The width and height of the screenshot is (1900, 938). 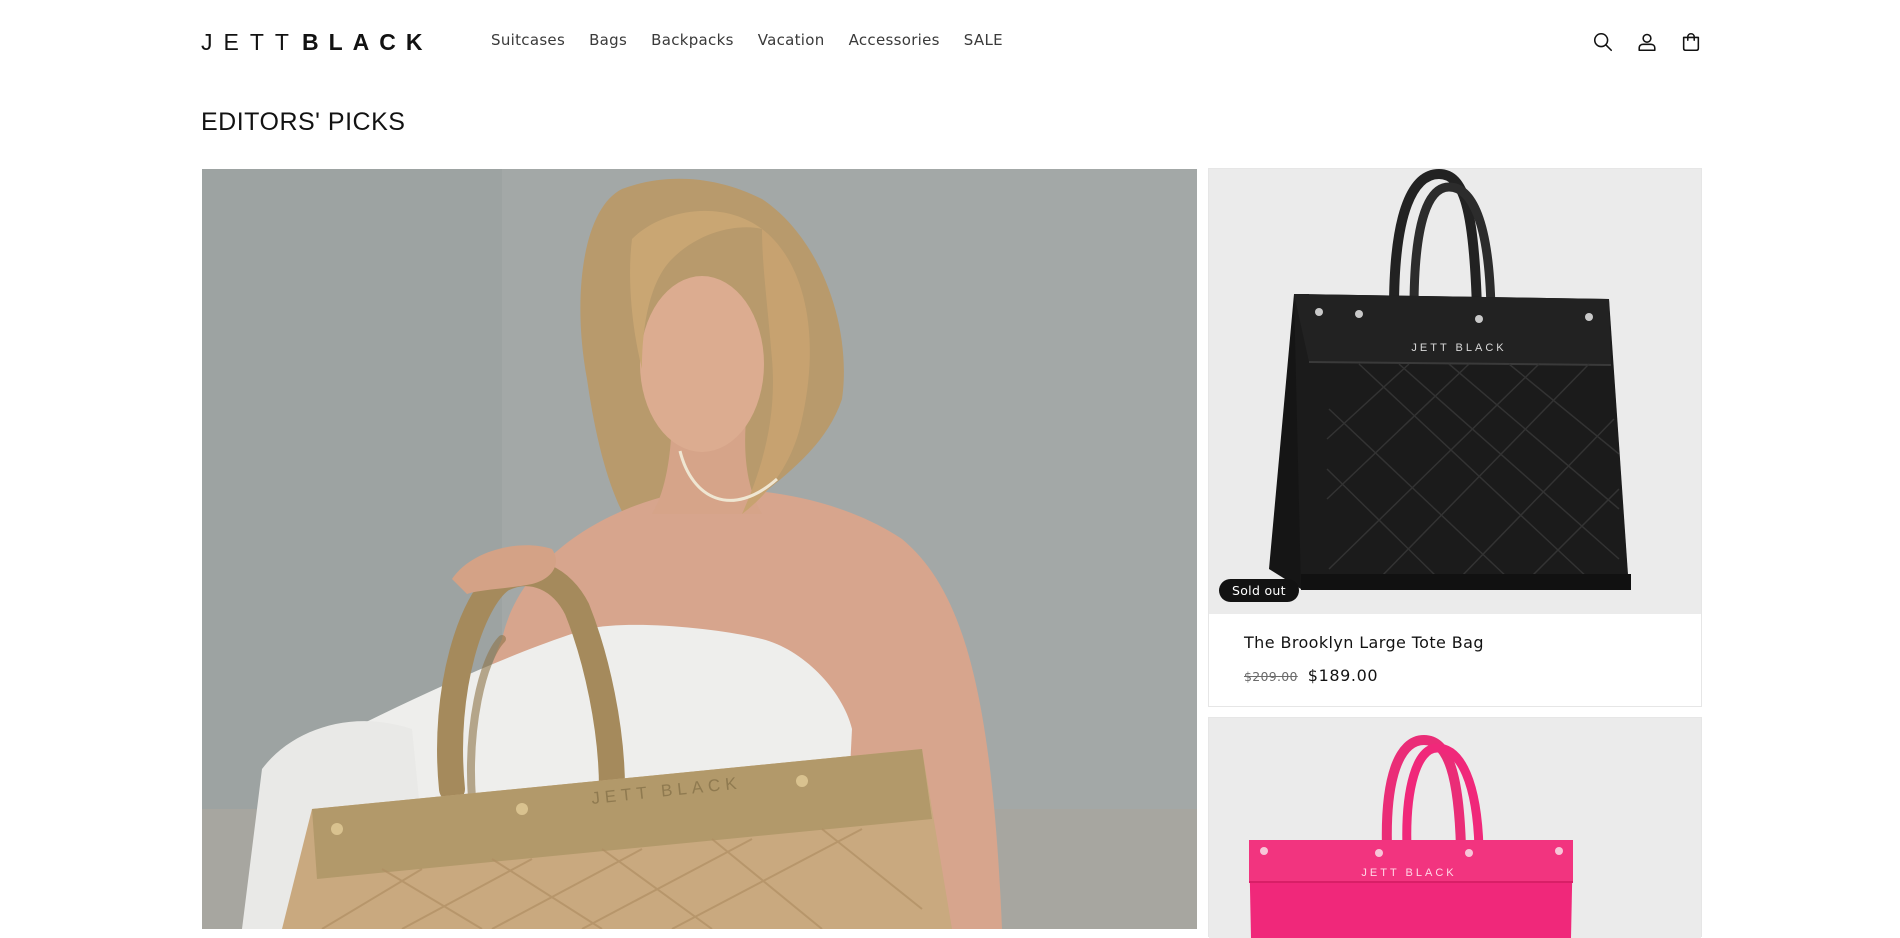 I want to click on sale-price: $189.00, so click(x=1343, y=675).